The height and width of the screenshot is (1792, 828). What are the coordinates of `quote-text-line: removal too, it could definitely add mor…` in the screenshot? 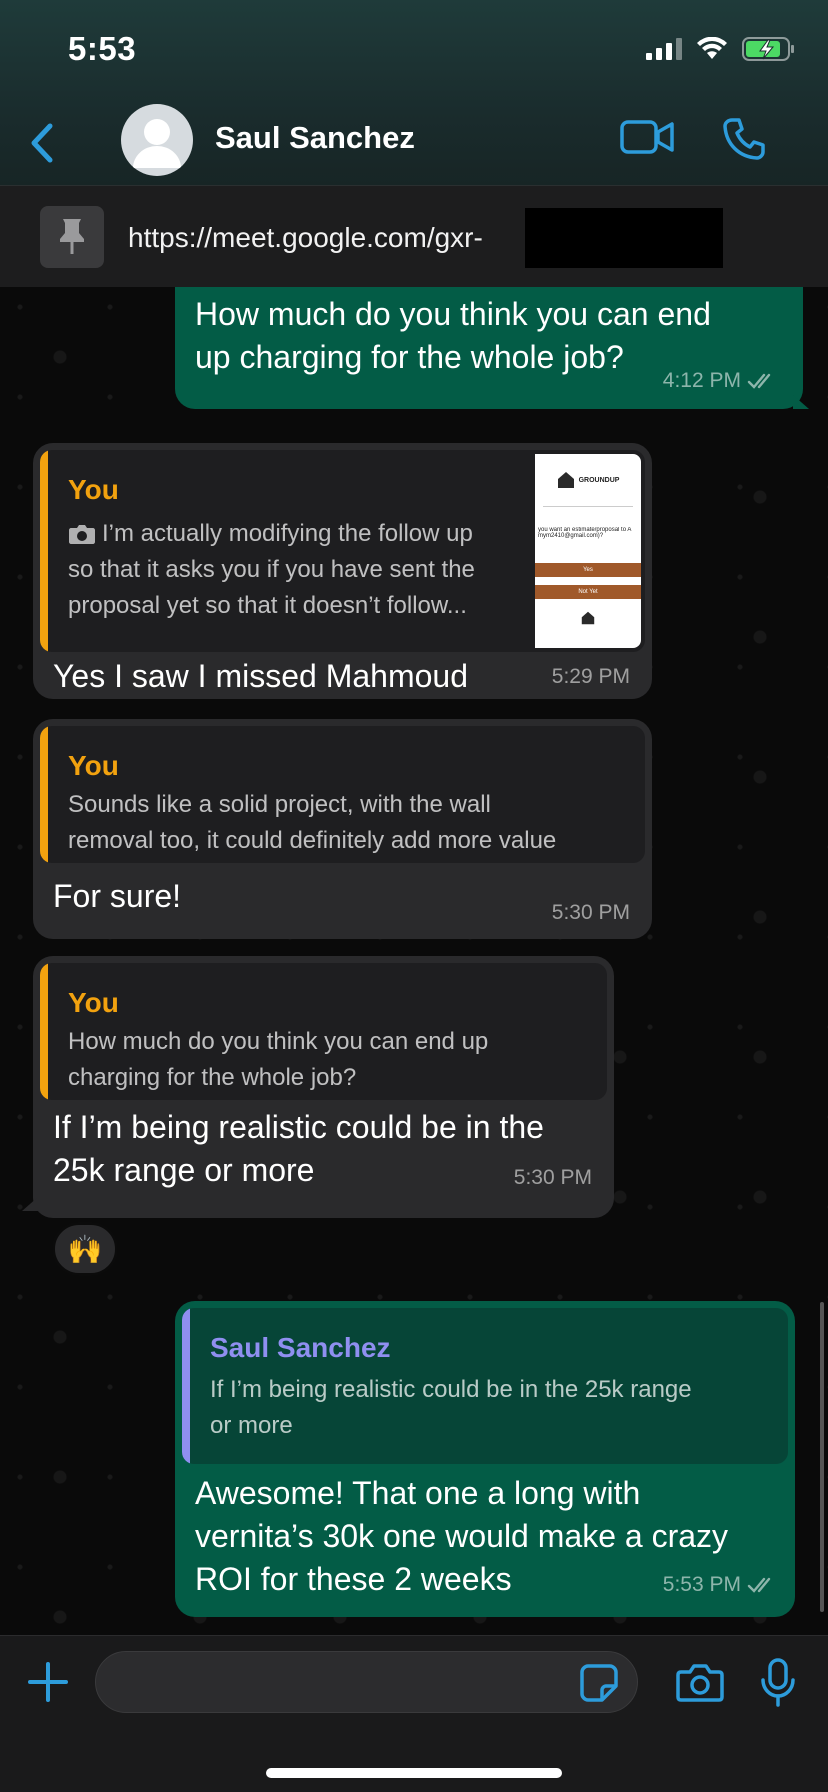 It's located at (312, 840).